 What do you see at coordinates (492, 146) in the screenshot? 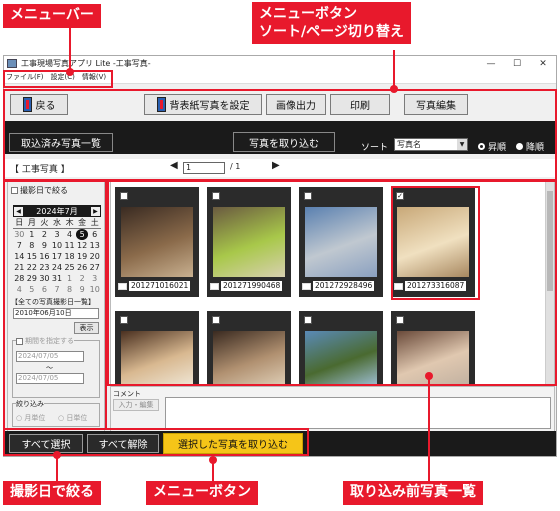
I see `sort-asc-radio: 昇順` at bounding box center [492, 146].